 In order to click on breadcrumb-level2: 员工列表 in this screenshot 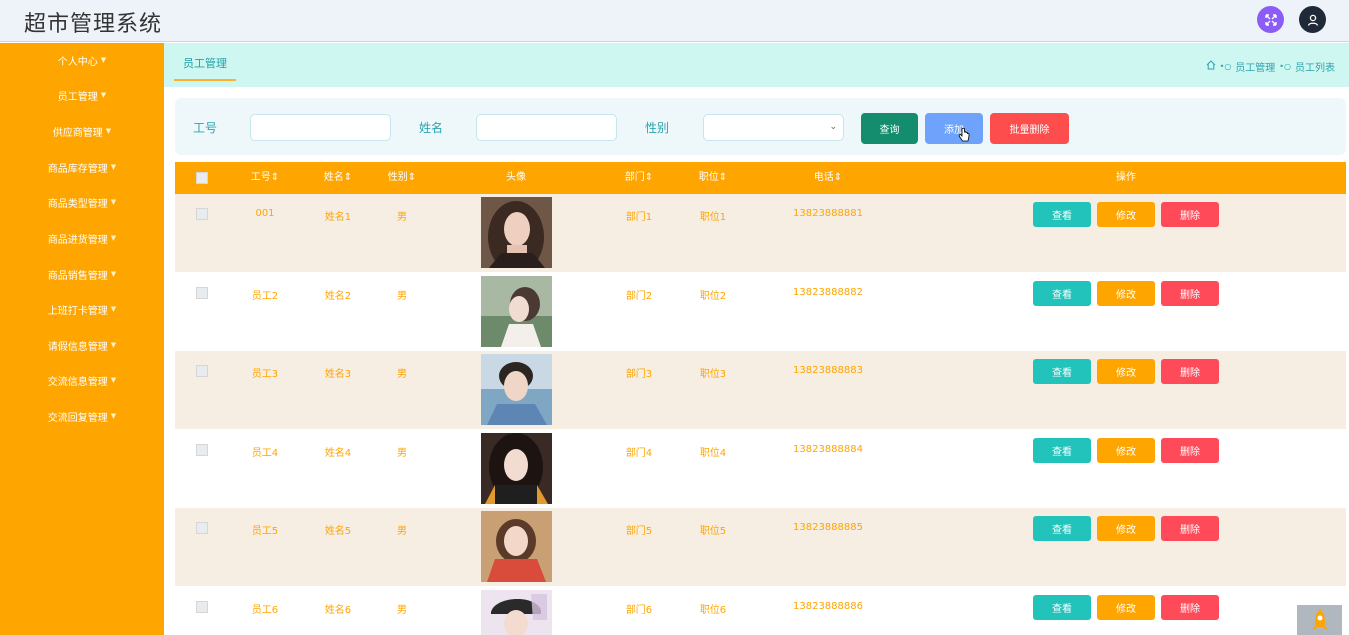, I will do `click(1315, 68)`.